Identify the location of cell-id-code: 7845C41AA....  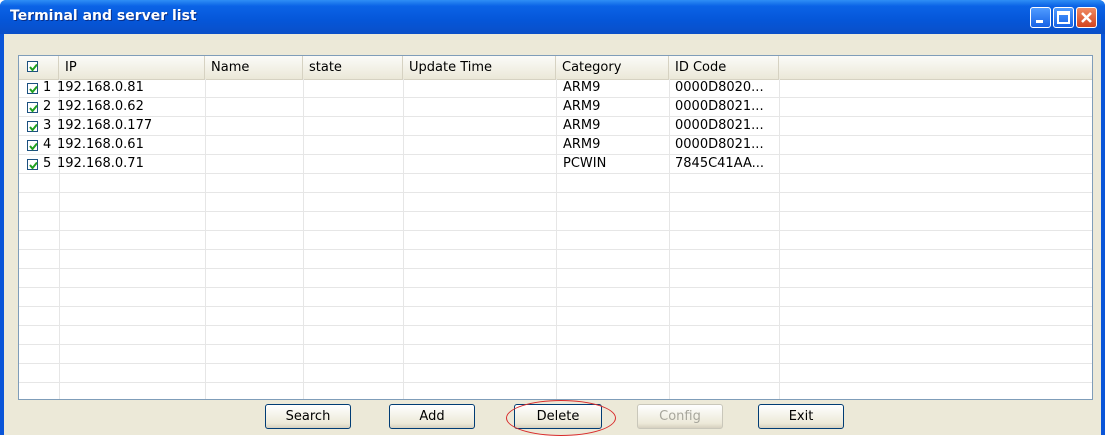
(720, 163).